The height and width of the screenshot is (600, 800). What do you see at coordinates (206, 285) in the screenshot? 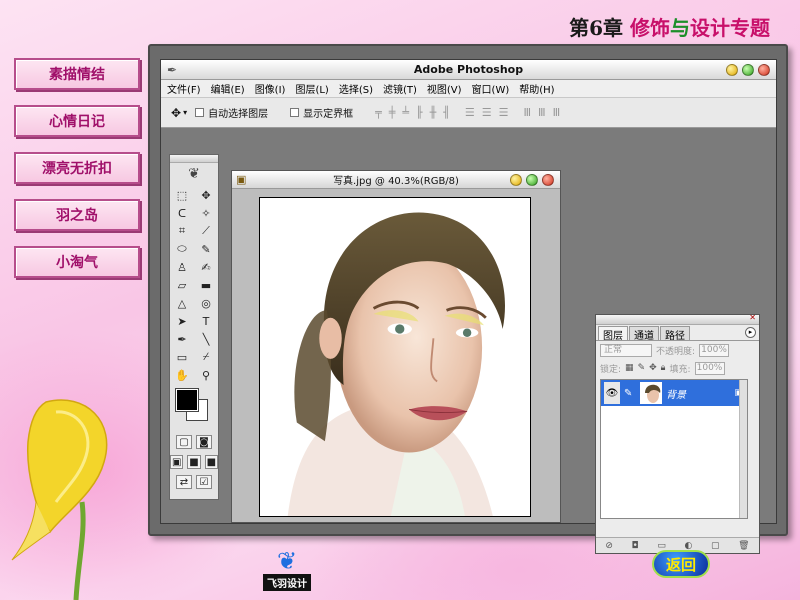
I see `gradient-icon: ▬` at bounding box center [206, 285].